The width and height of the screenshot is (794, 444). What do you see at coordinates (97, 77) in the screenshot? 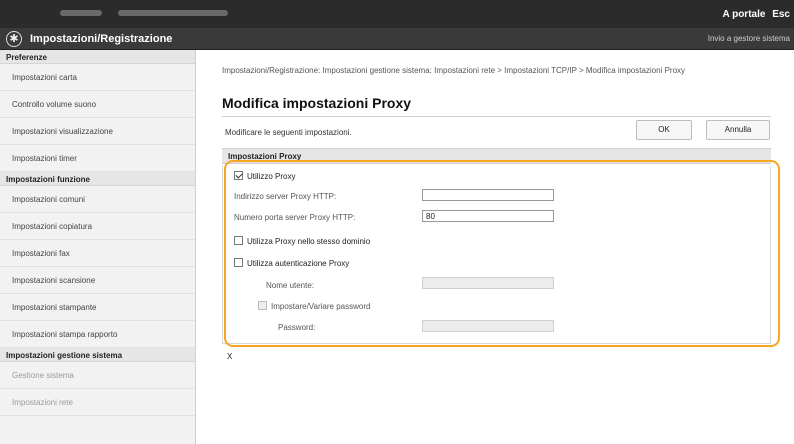
I see `sidebar-item-paper: Impostazioni carta` at bounding box center [97, 77].